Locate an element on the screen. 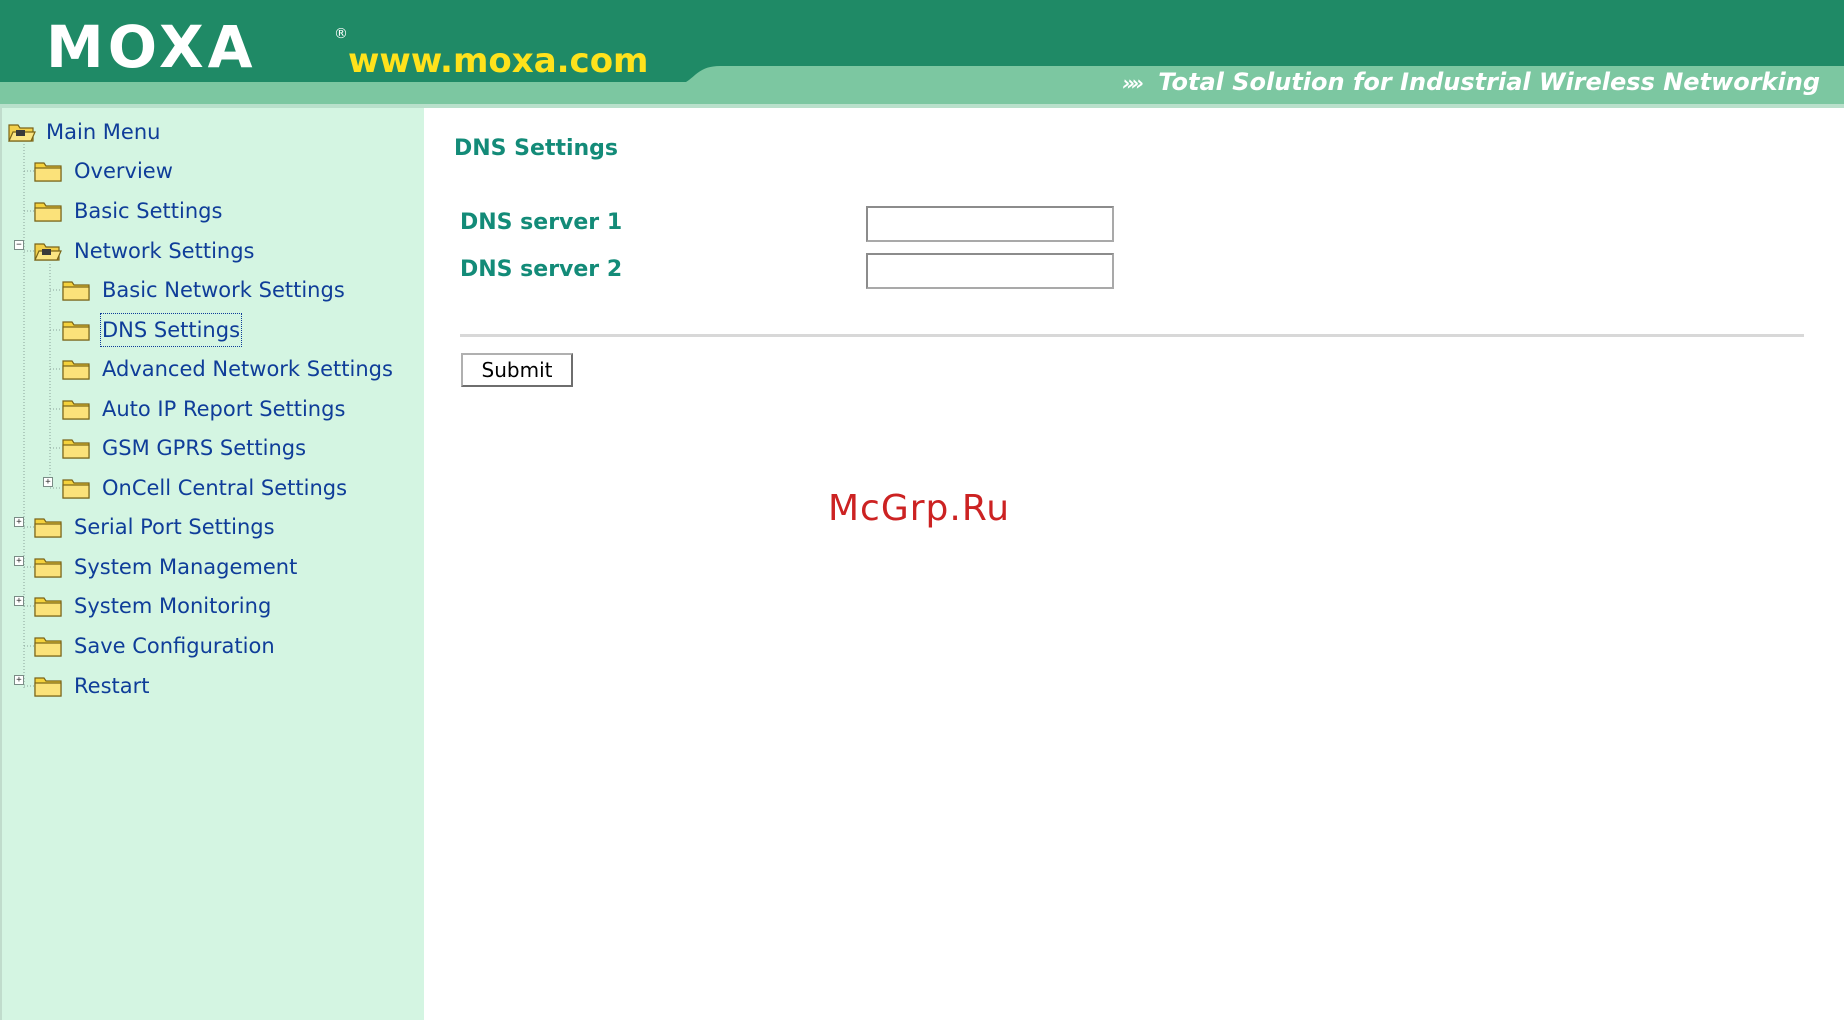 This screenshot has height=1020, width=1844. dns-server-1-label: DNS server 1 is located at coordinates (541, 222).